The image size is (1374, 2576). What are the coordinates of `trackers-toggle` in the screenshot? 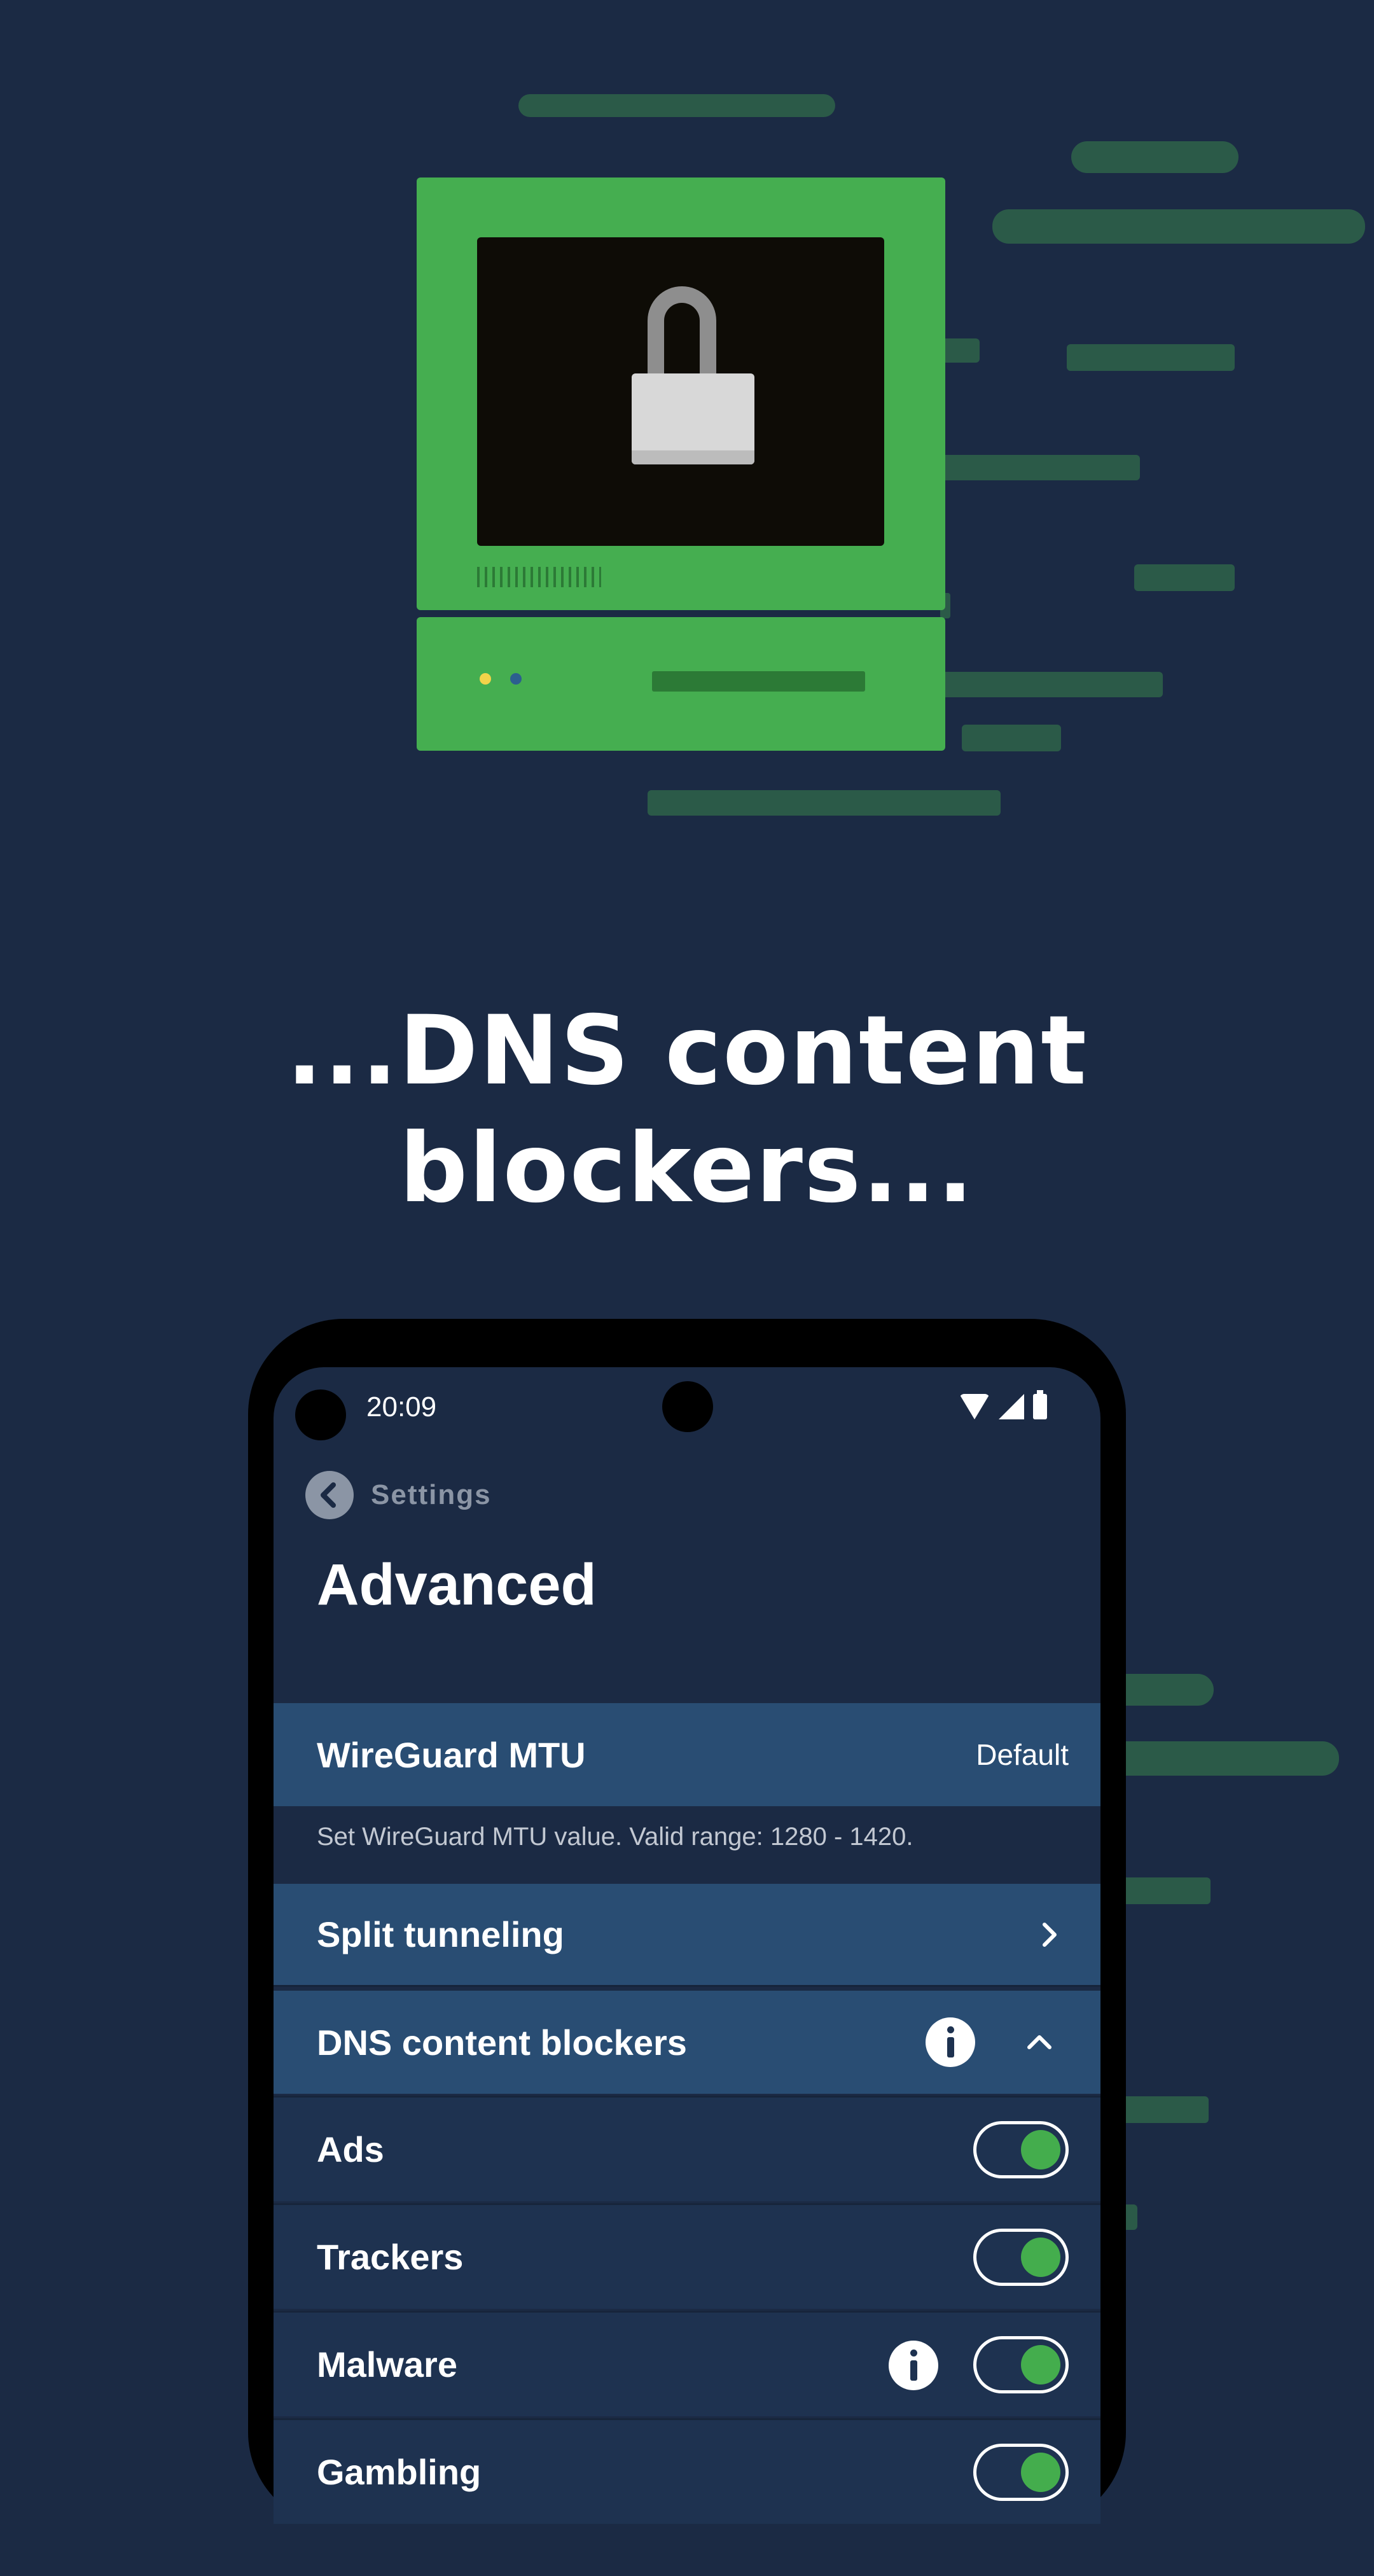 It's located at (1021, 2257).